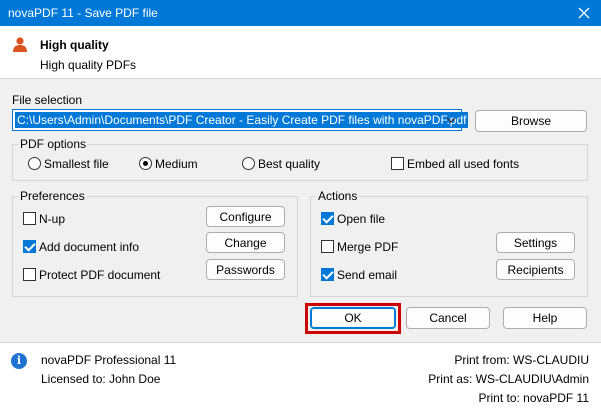  I want to click on configure-button: Configure, so click(245, 216).